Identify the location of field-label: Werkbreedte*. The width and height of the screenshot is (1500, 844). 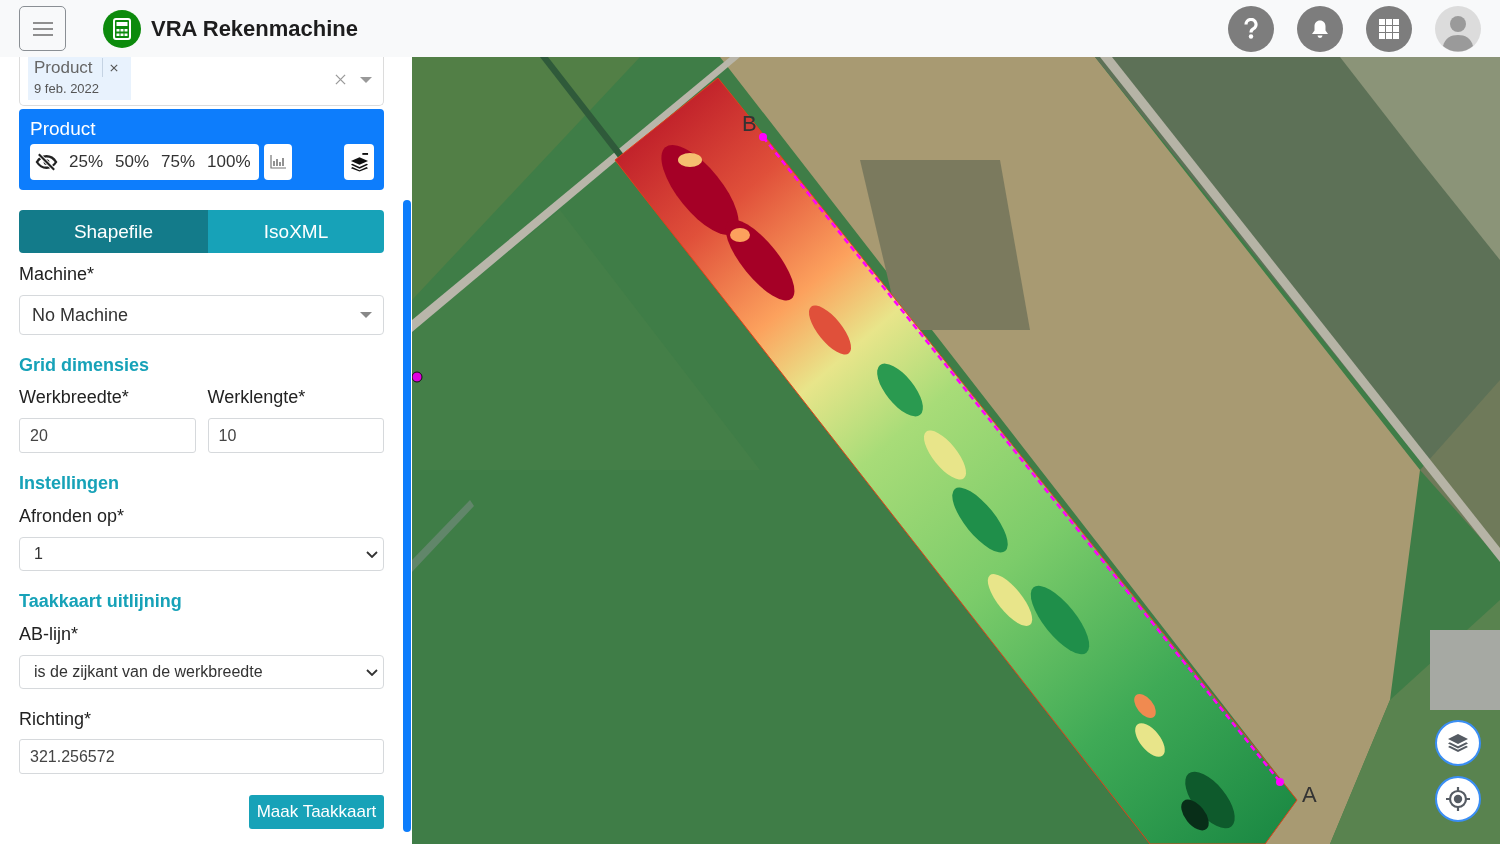
(74, 397).